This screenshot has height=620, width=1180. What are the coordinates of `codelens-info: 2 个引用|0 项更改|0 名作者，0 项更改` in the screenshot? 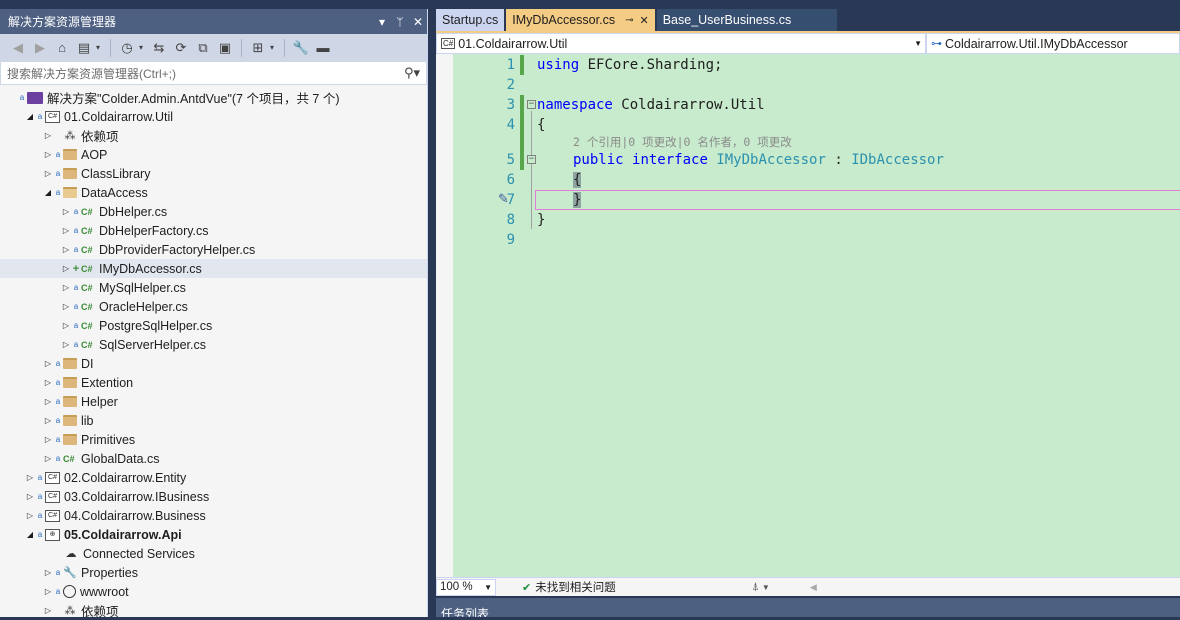 It's located at (682, 142).